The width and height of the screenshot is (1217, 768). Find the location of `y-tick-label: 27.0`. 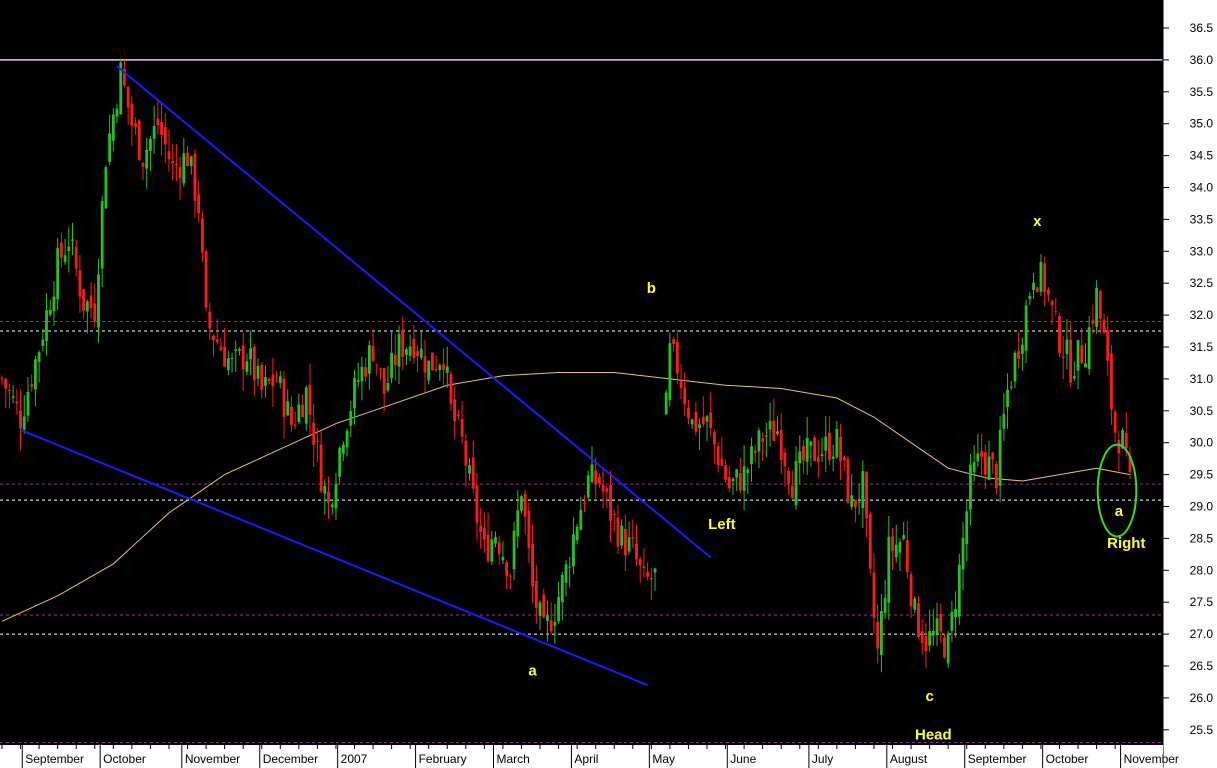

y-tick-label: 27.0 is located at coordinates (1202, 634).